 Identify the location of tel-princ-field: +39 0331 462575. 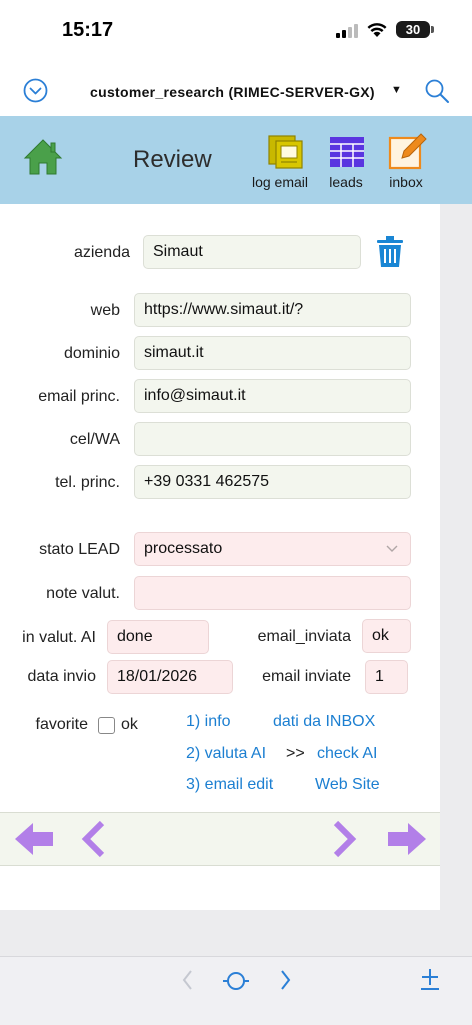
(272, 482).